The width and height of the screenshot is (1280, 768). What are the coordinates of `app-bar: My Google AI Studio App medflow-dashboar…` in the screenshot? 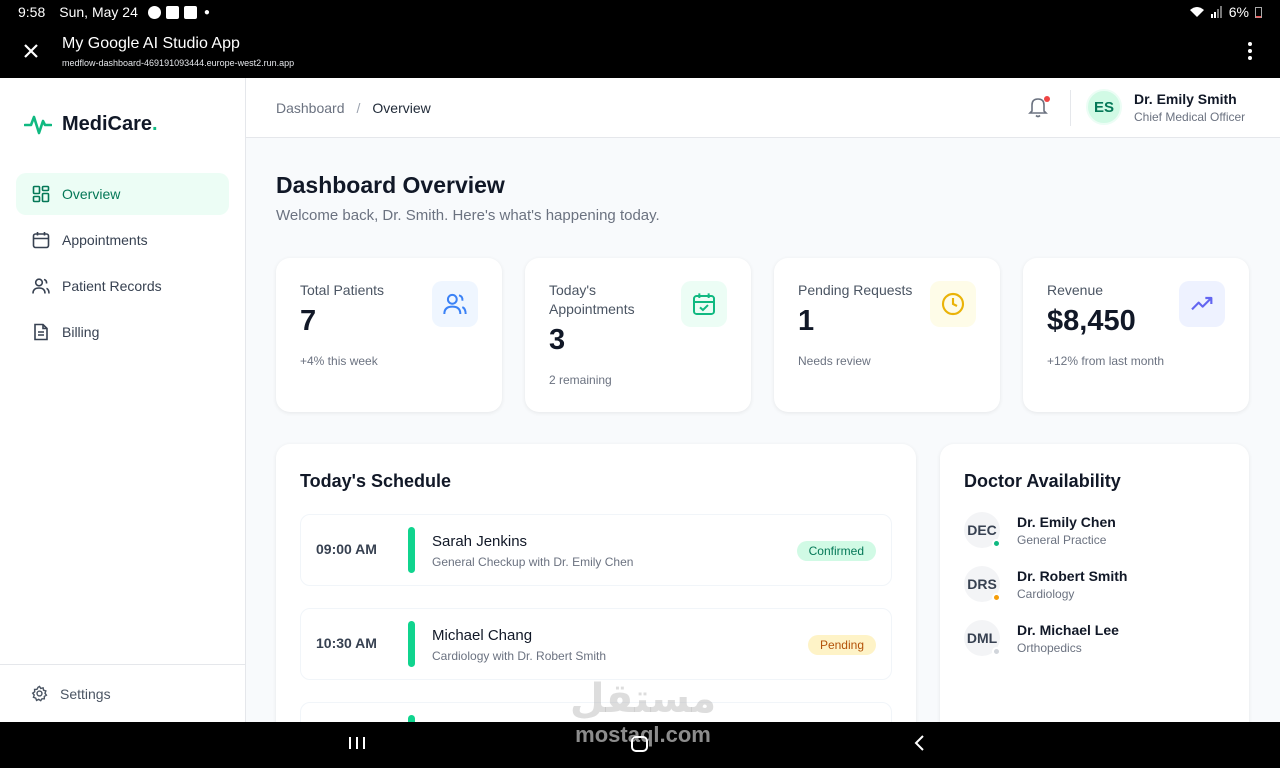 It's located at (640, 51).